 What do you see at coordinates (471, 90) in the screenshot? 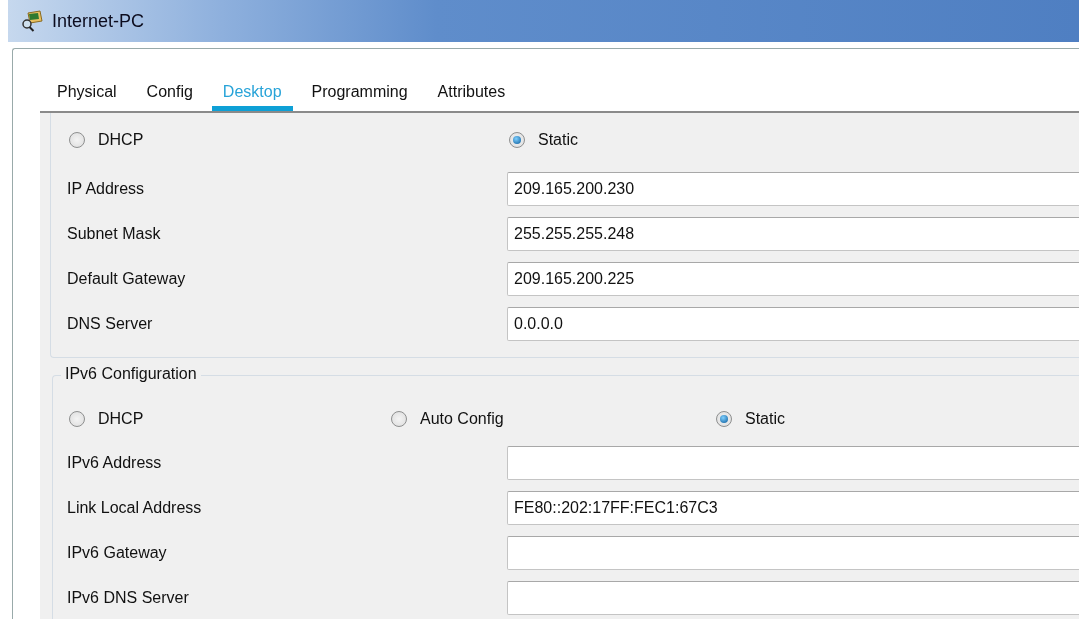
I see `tab: Attributes` at bounding box center [471, 90].